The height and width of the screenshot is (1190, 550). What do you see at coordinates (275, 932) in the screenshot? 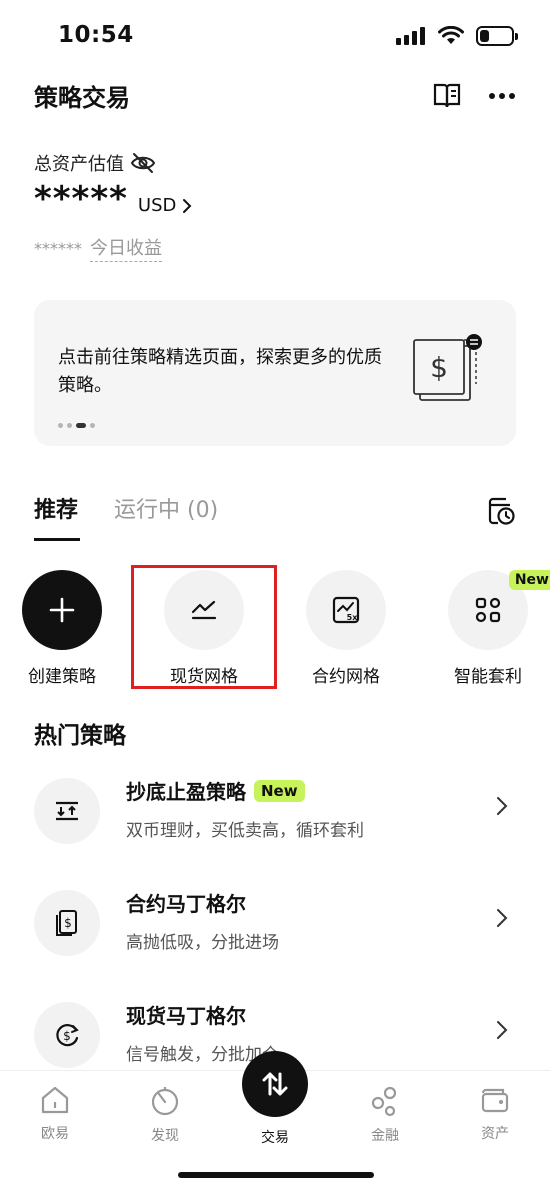
I see `strategy-item-futures-martingale: $ 合约马丁格尔 高抛低吸，分批进场` at bounding box center [275, 932].